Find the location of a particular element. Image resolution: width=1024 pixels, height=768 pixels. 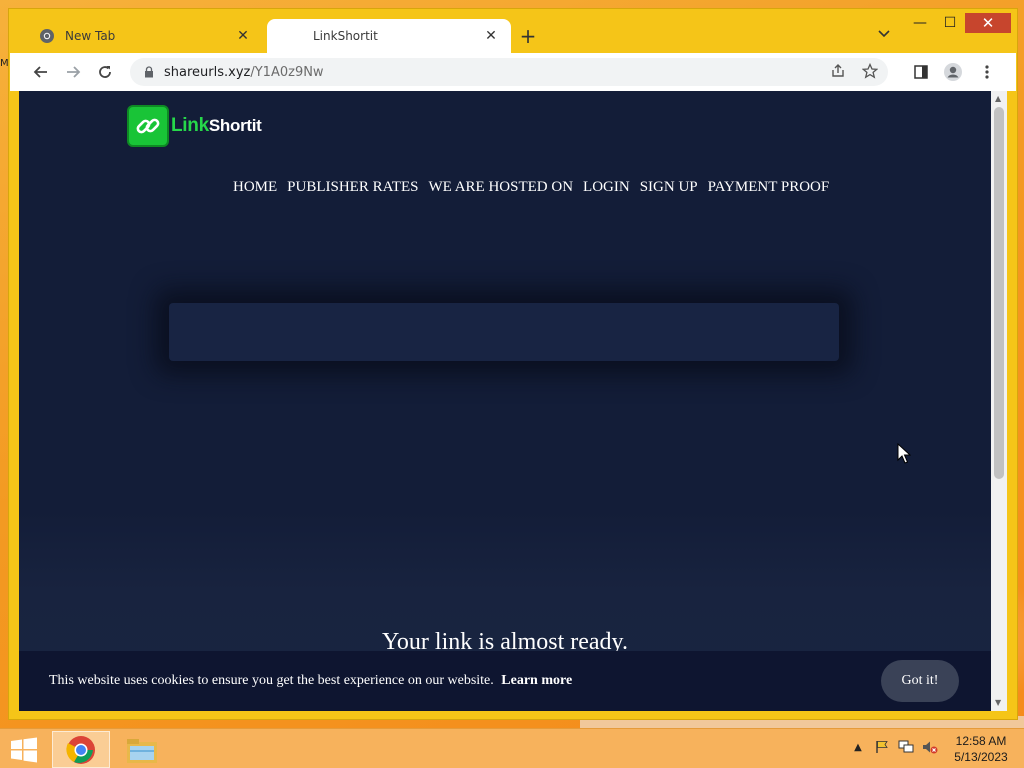

site-logo: LinkShortit is located at coordinates (194, 126).